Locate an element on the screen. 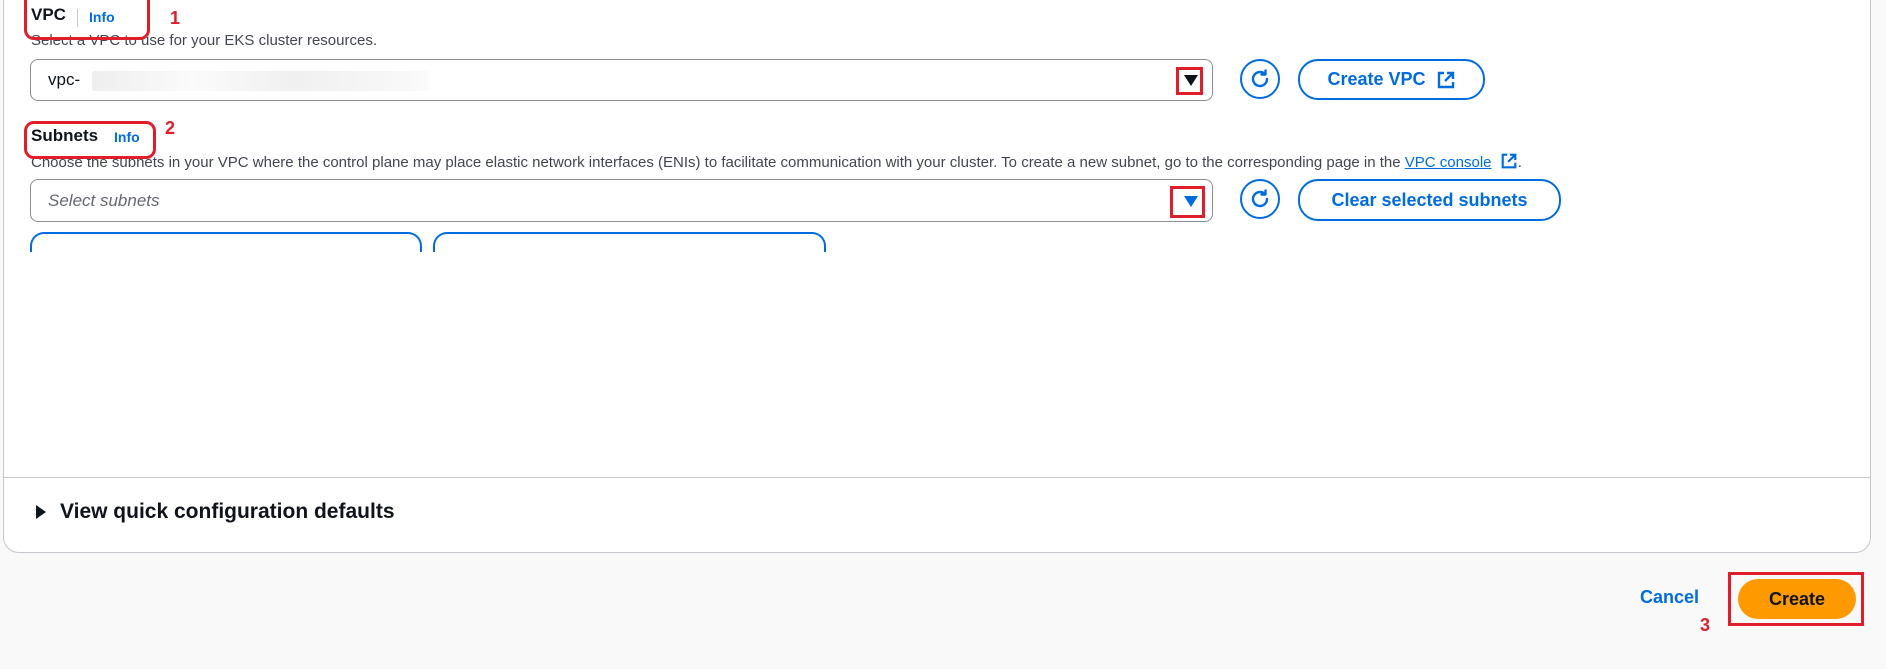 This screenshot has width=1886, height=669. triangle-right-icon is located at coordinates (41, 512).